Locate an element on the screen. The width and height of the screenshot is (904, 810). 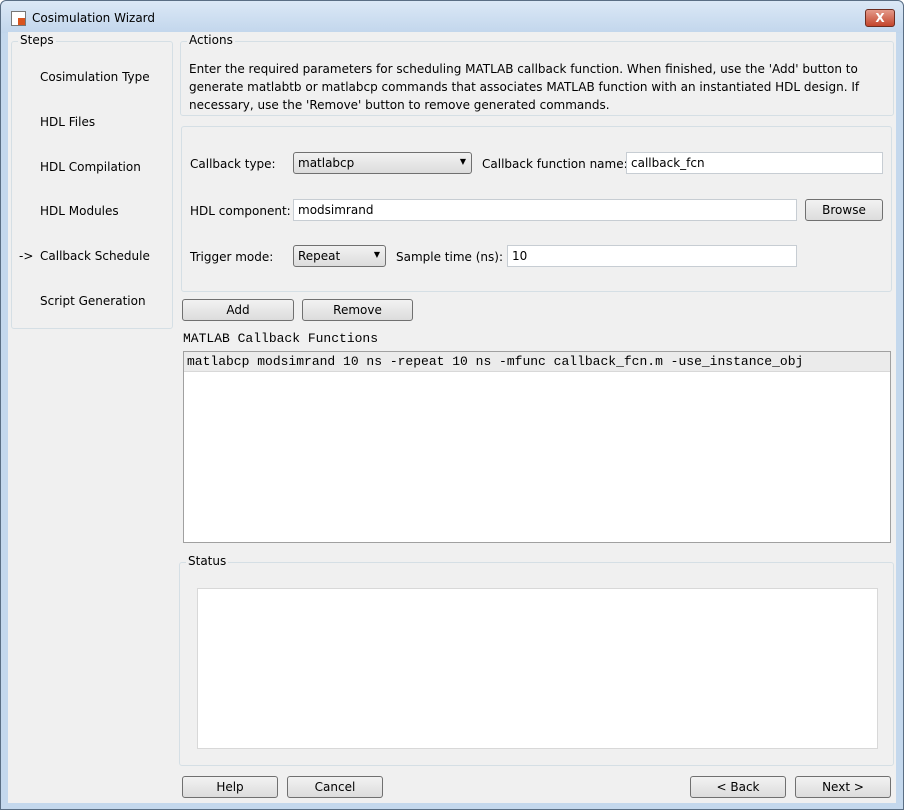
remove-button: Remove is located at coordinates (357, 310).